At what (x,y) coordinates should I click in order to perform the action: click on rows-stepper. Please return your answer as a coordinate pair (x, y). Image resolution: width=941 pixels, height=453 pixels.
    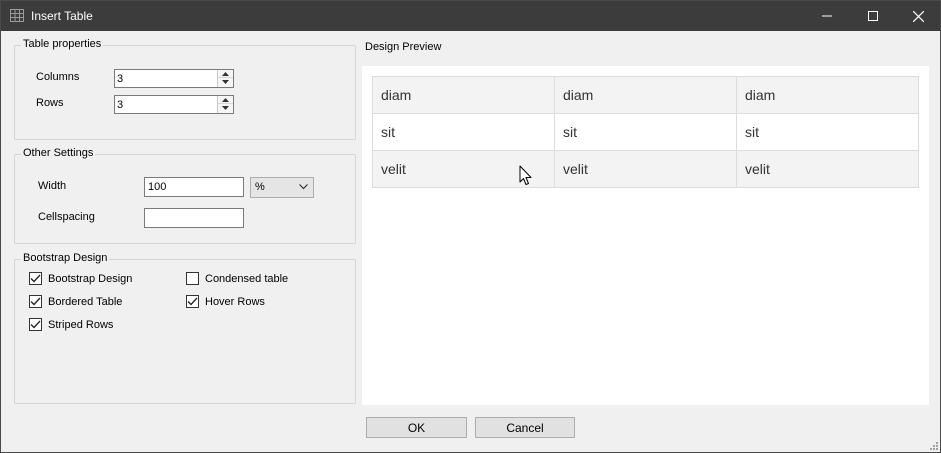
    Looking at the image, I should click on (174, 104).